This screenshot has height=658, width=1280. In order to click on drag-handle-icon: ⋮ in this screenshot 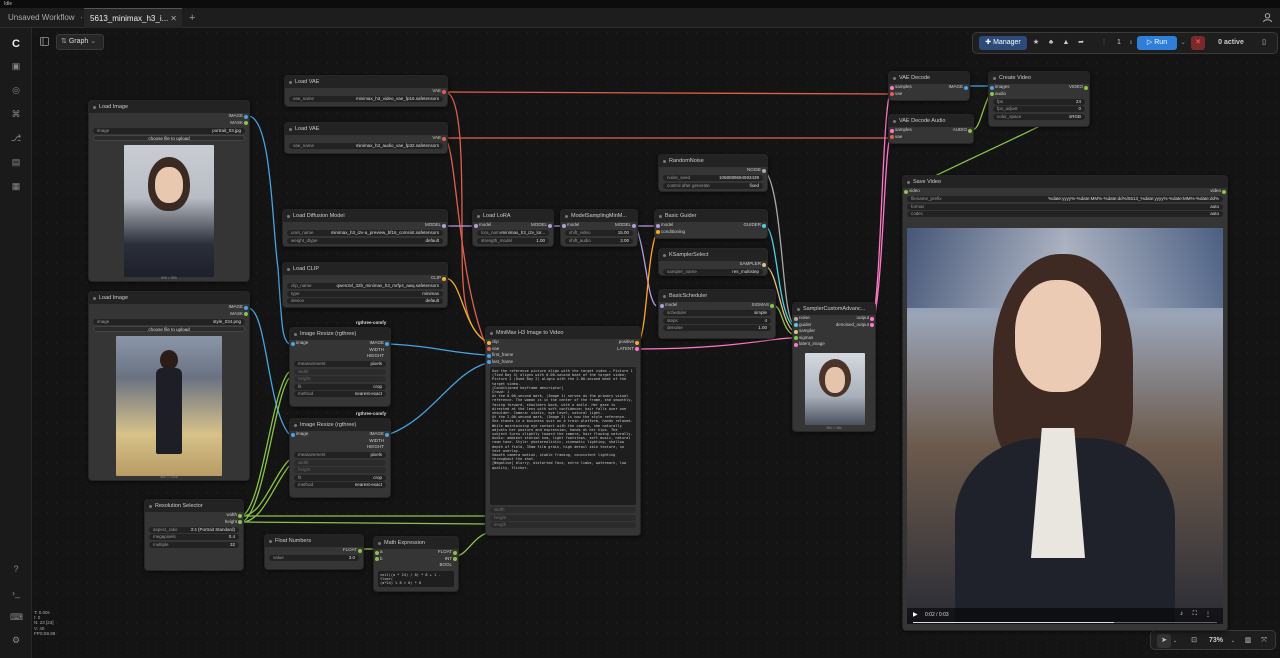, I will do `click(1104, 43)`.